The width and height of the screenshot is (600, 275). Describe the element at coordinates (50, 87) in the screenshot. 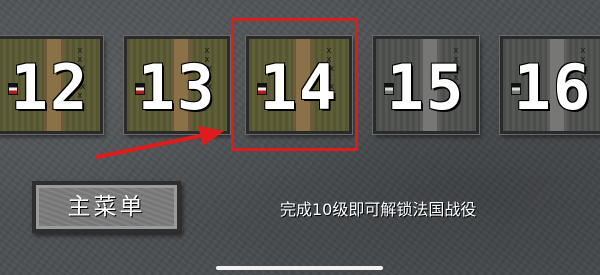

I see `level-number: 12` at that location.